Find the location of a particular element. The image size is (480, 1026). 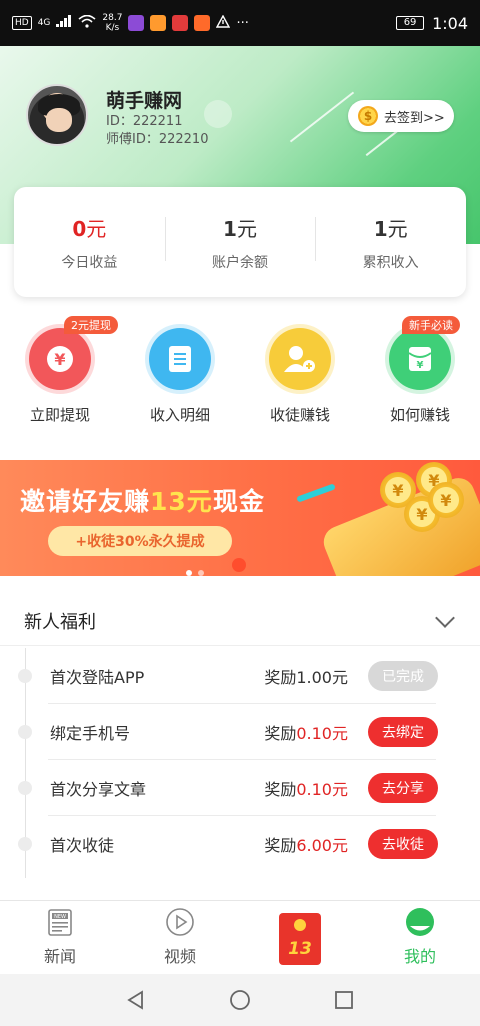

play-icon is located at coordinates (180, 922).